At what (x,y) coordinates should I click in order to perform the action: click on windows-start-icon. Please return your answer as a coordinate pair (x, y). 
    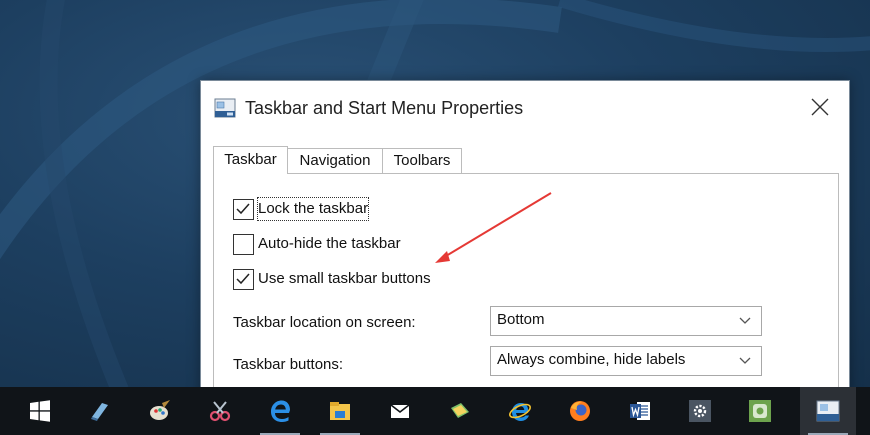
    Looking at the image, I should click on (40, 411).